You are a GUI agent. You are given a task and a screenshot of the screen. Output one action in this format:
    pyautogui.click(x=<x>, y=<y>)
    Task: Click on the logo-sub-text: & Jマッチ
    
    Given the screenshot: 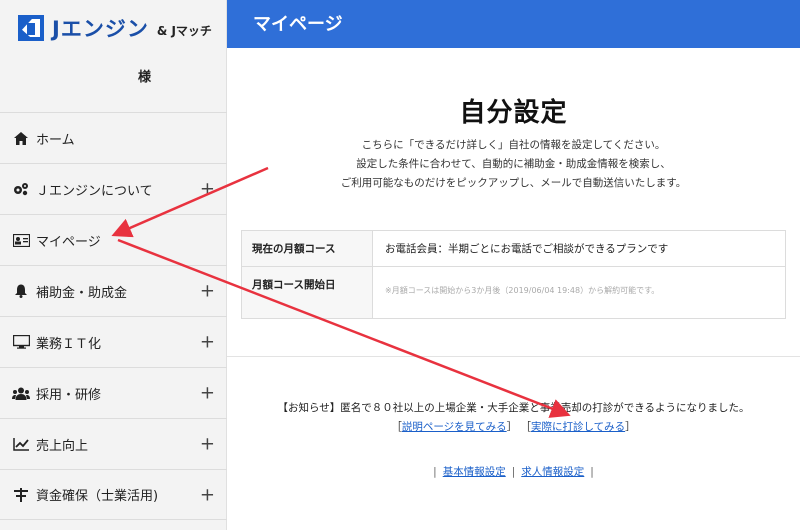 What is the action you would take?
    pyautogui.click(x=184, y=30)
    